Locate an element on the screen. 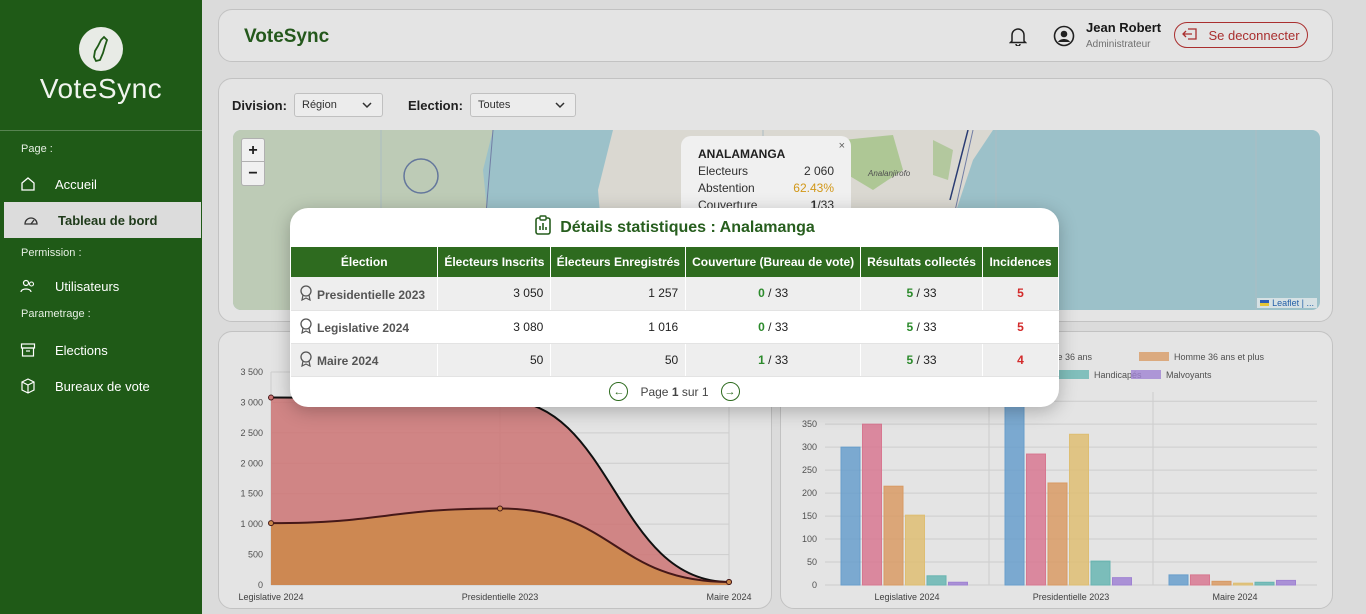 Image resolution: width=1366 pixels, height=614 pixels. y-tick-label: 1 500 is located at coordinates (251, 494).